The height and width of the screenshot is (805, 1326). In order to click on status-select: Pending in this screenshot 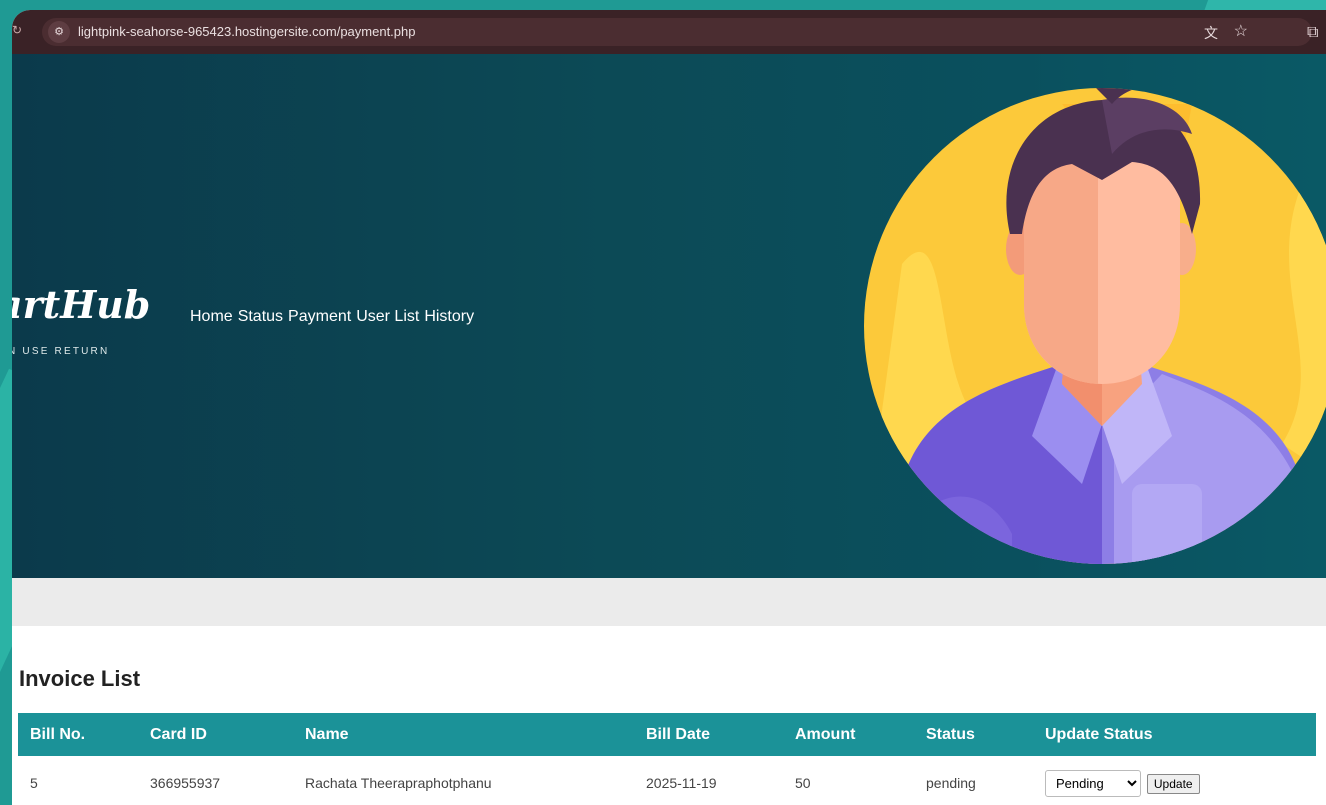, I will do `click(1093, 783)`.